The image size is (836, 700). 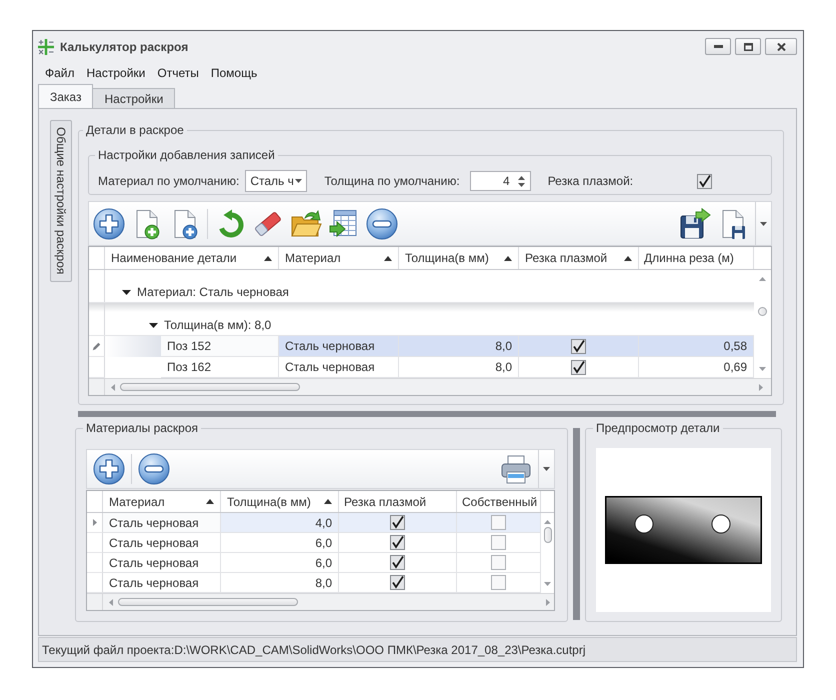 What do you see at coordinates (276, 181) in the screenshot?
I see `dropdown-field: Сталь ч` at bounding box center [276, 181].